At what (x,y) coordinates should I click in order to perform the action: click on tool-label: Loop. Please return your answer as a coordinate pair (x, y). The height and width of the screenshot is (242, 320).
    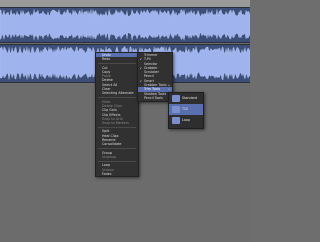
    Looking at the image, I should click on (186, 120).